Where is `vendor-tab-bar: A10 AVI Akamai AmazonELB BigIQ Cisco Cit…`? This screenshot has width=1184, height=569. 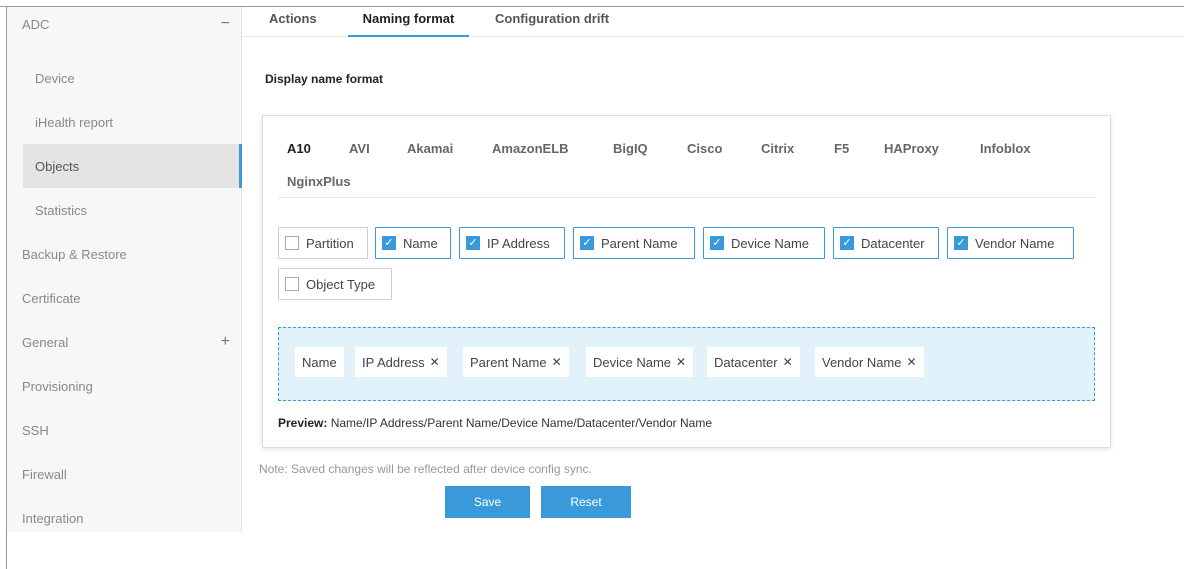 vendor-tab-bar: A10 AVI Akamai AmazonELB BigIQ Cisco Cit… is located at coordinates (686, 167).